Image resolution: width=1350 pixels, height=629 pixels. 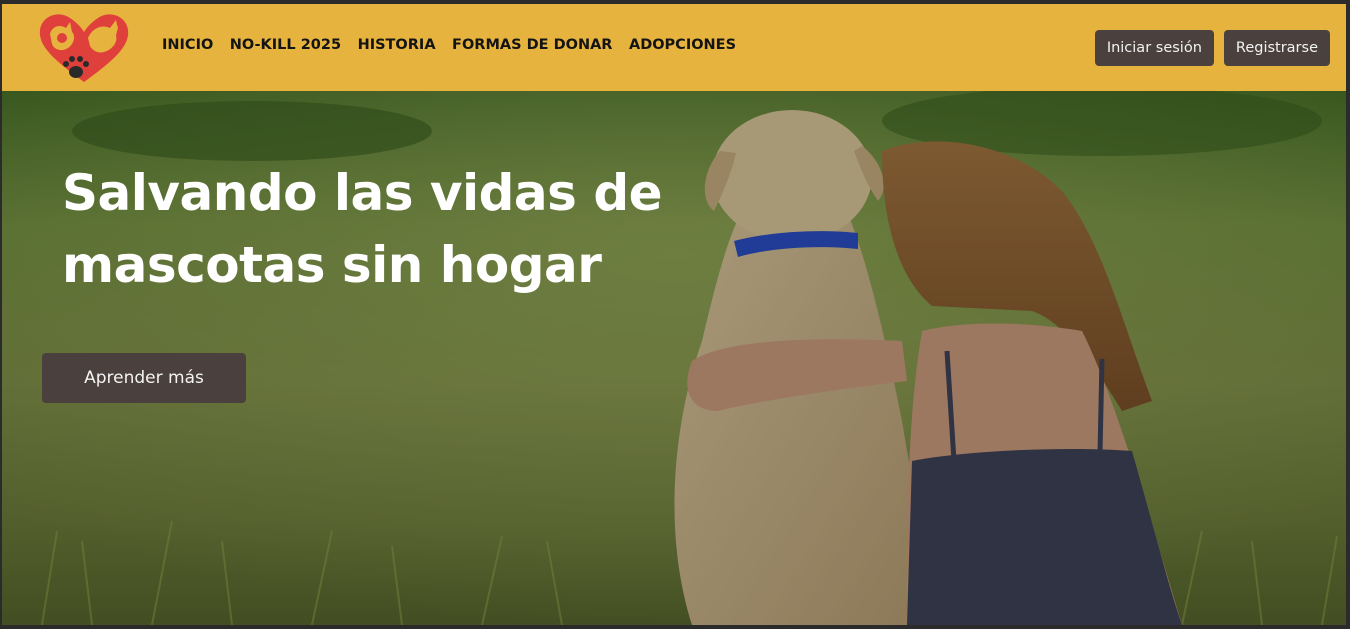 I want to click on learn-more-button: Aprender más, so click(x=144, y=378).